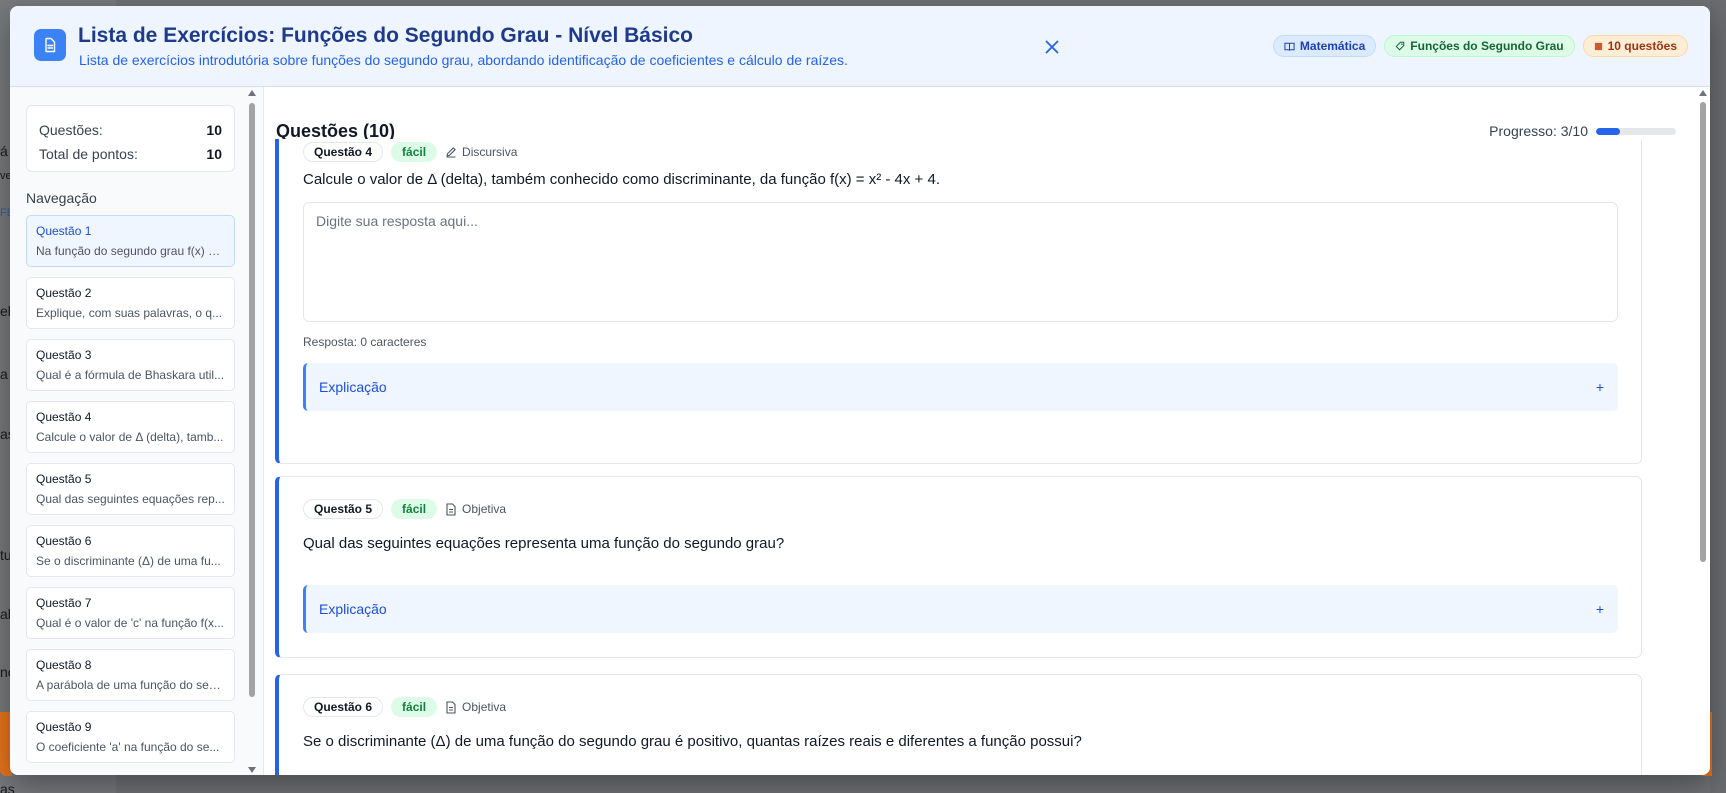 The width and height of the screenshot is (1726, 793). I want to click on question-number: Questão 5, so click(343, 509).